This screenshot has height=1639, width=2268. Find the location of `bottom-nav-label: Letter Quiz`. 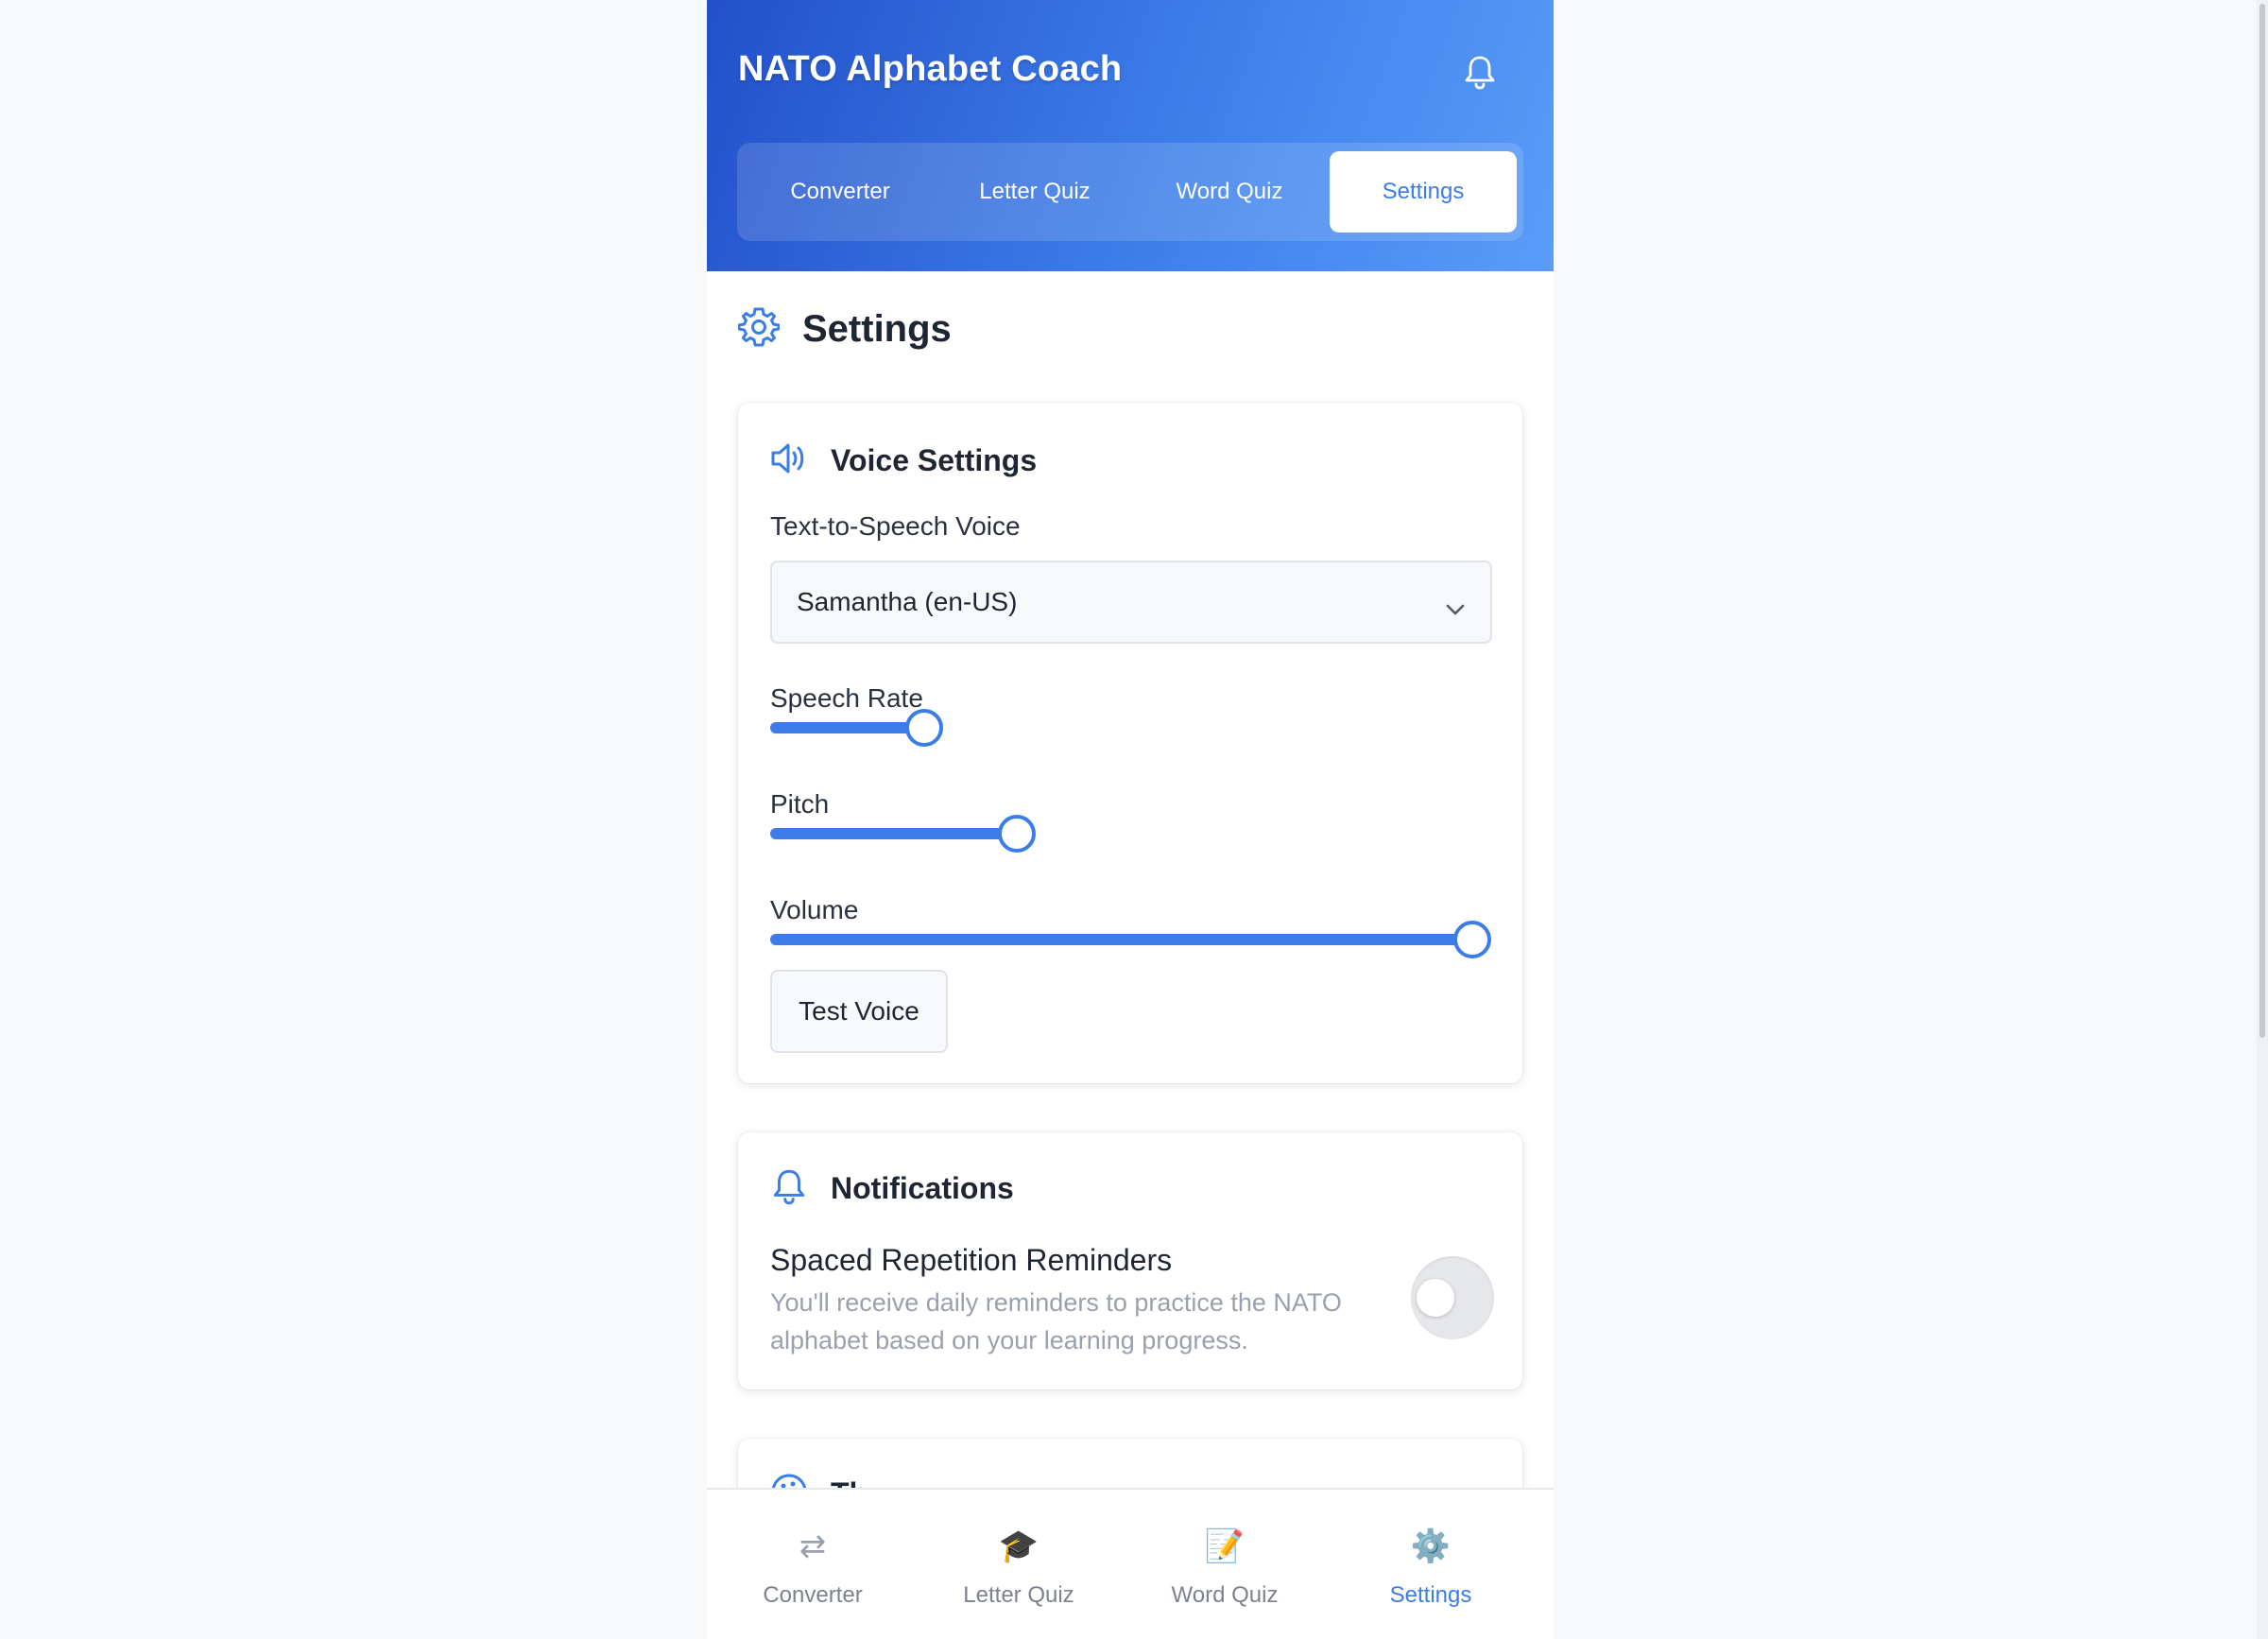

bottom-nav-label: Letter Quiz is located at coordinates (1018, 1595).